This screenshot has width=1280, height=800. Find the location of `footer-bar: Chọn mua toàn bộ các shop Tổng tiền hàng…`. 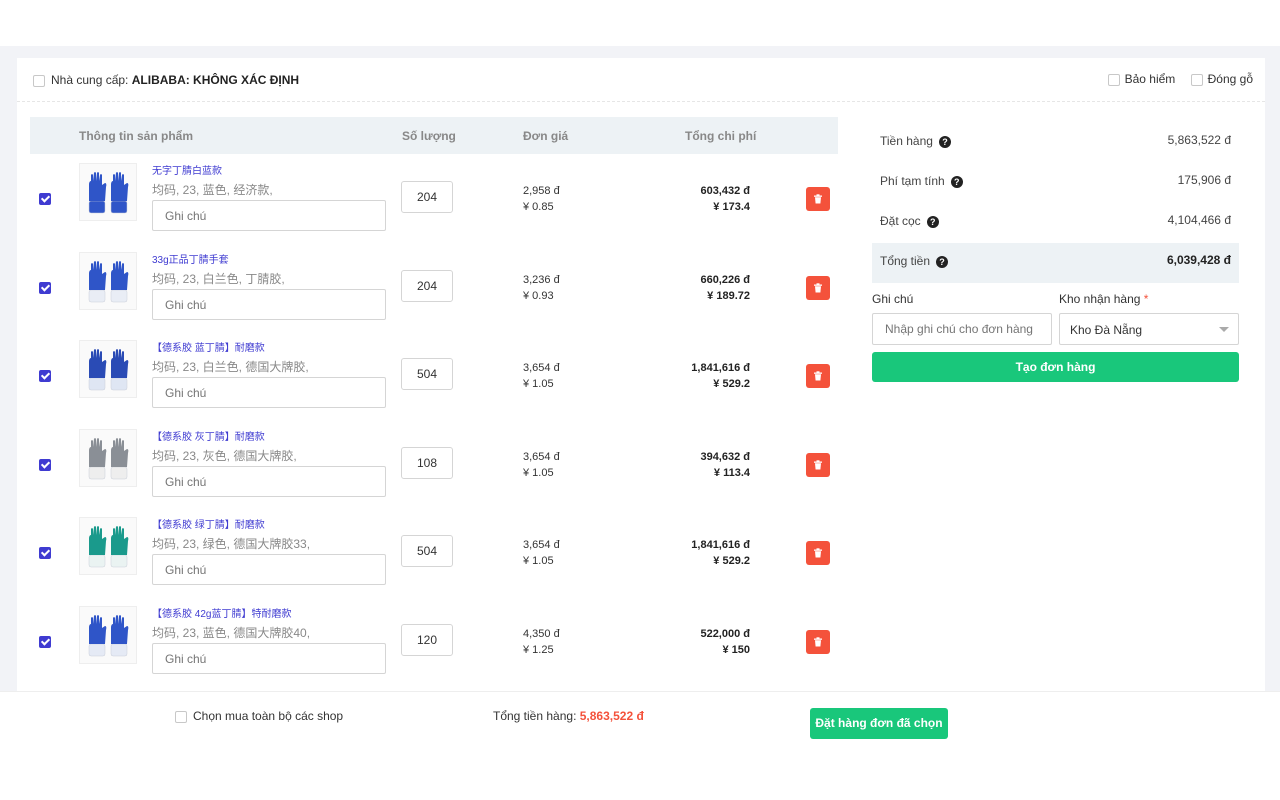

footer-bar: Chọn mua toàn bộ các shop Tổng tiền hàng… is located at coordinates (640, 745).